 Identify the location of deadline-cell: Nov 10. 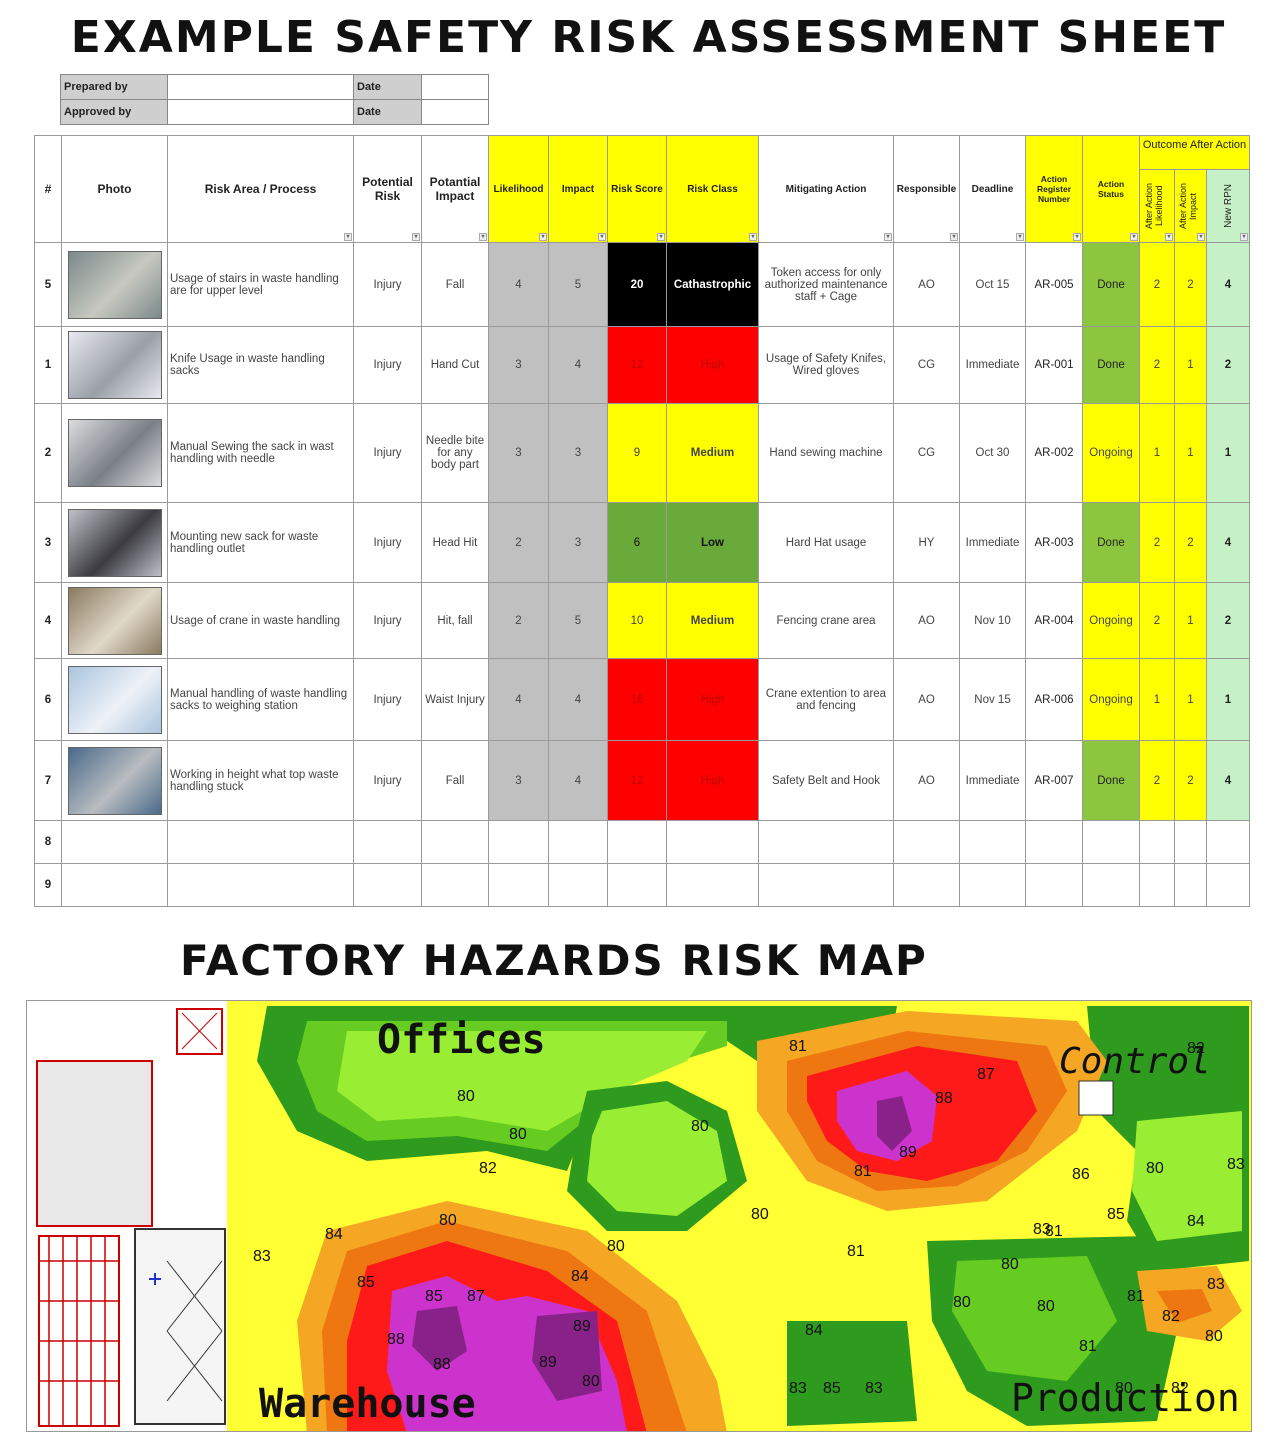
(992, 620).